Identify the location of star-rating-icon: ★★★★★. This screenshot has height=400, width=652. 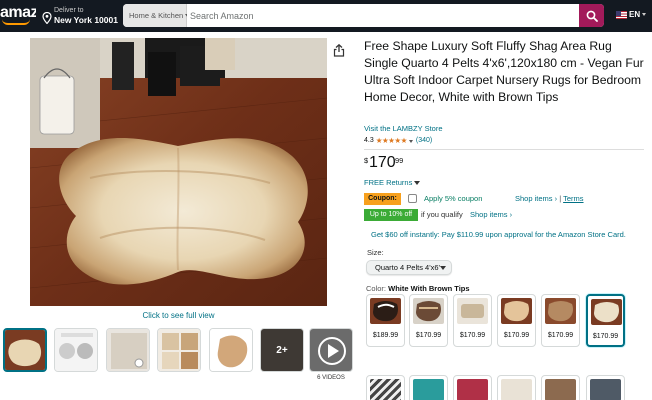
(391, 140).